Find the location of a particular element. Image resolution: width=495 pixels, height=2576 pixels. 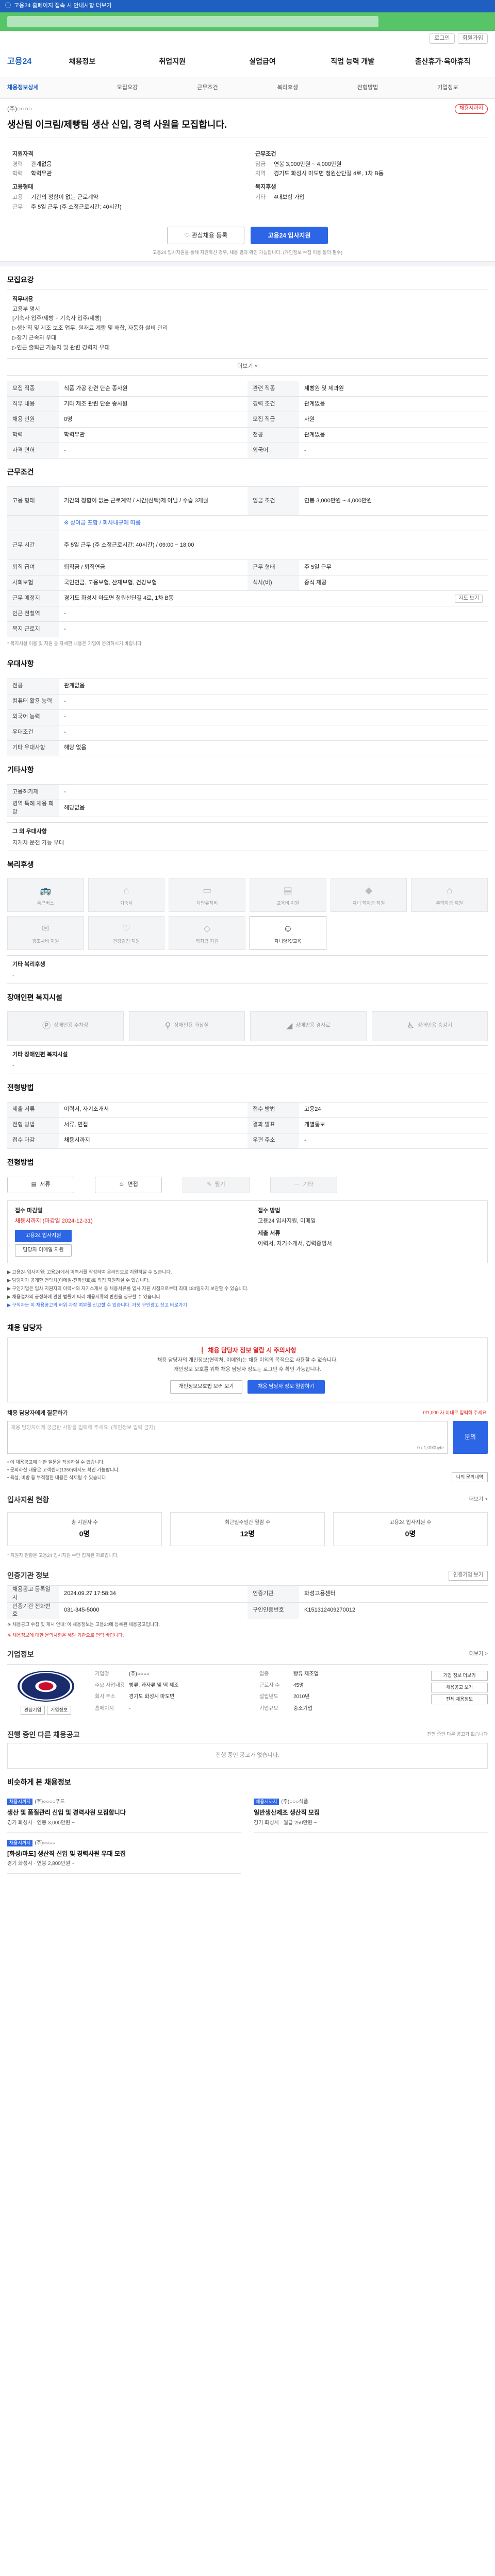

gnb-item-training: 직업 능력 개발 is located at coordinates (352, 61).